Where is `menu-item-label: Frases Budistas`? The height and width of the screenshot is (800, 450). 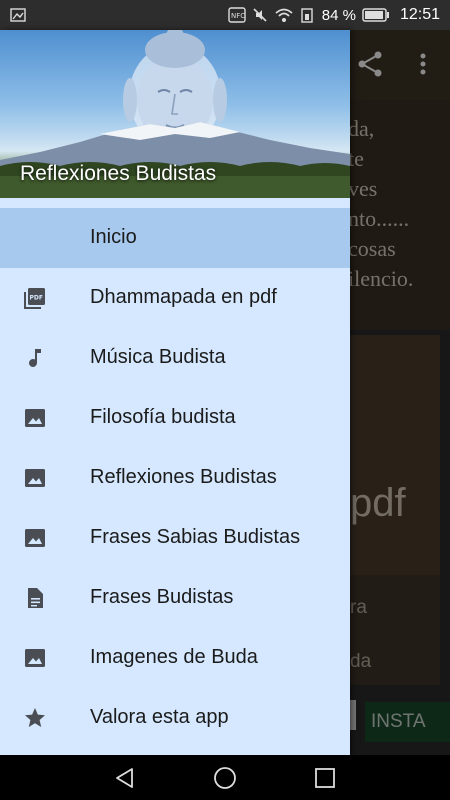 menu-item-label: Frases Budistas is located at coordinates (162, 597).